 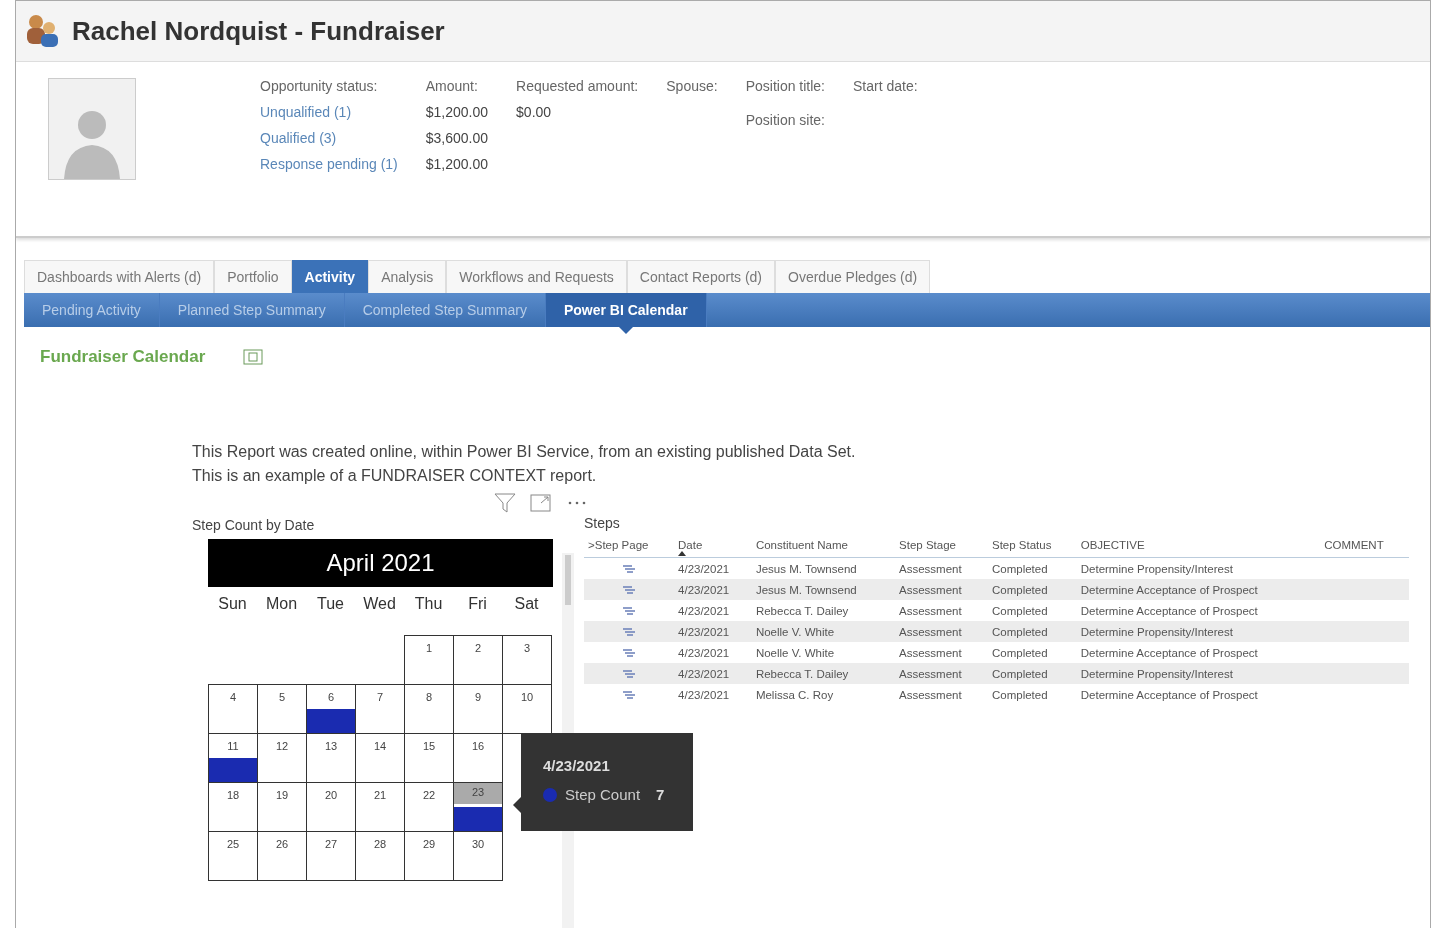 What do you see at coordinates (233, 697) in the screenshot?
I see `day-number: 4` at bounding box center [233, 697].